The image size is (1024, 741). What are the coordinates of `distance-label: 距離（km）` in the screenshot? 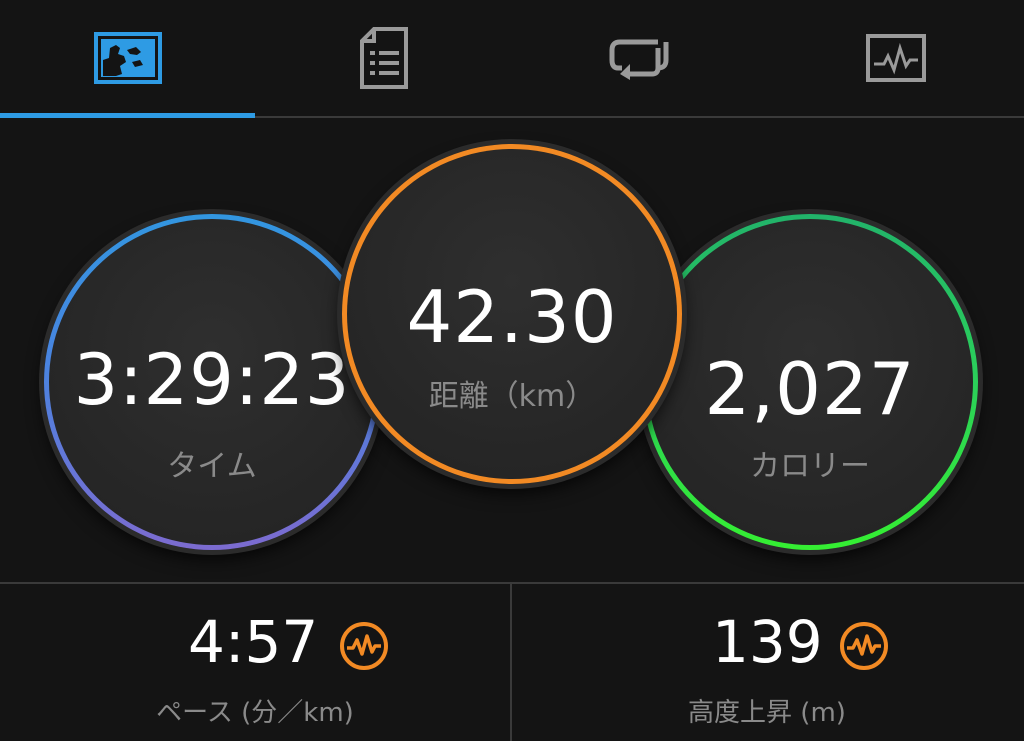 It's located at (512, 396).